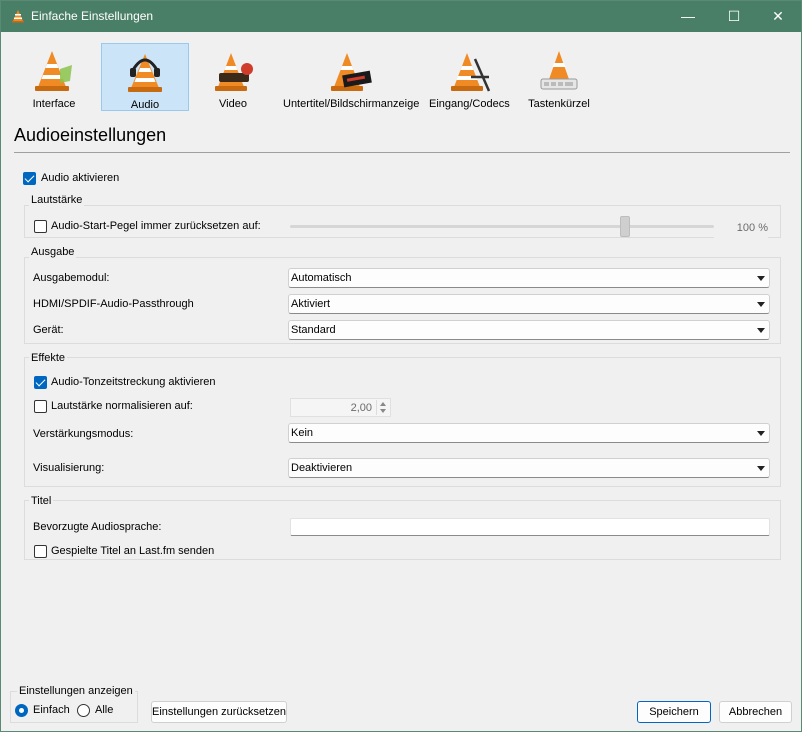  I want to click on close-button: ✕, so click(778, 16).